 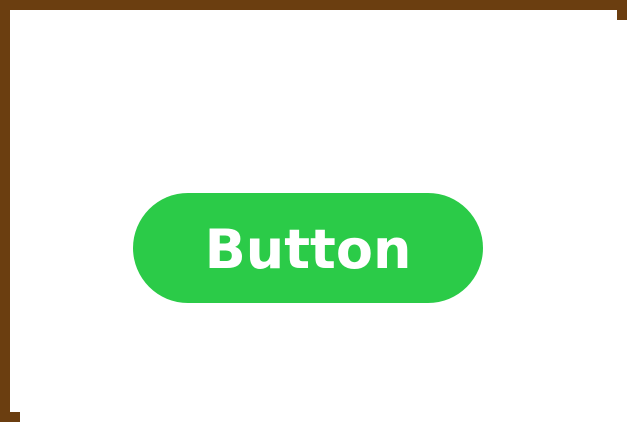 I want to click on primary-button: Button, so click(x=308, y=248).